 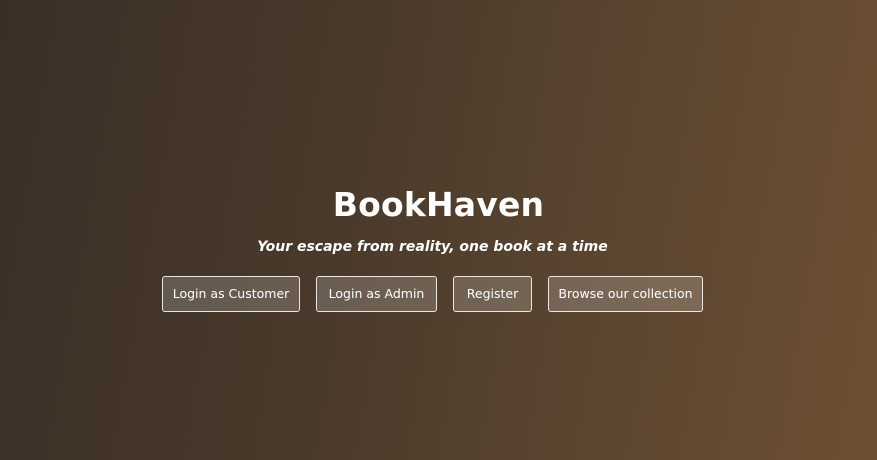 What do you see at coordinates (376, 294) in the screenshot?
I see `login-admin-button: Login as Admin` at bounding box center [376, 294].